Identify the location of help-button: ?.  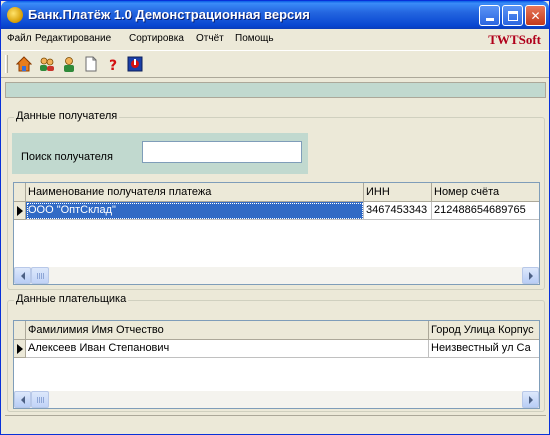
(113, 64).